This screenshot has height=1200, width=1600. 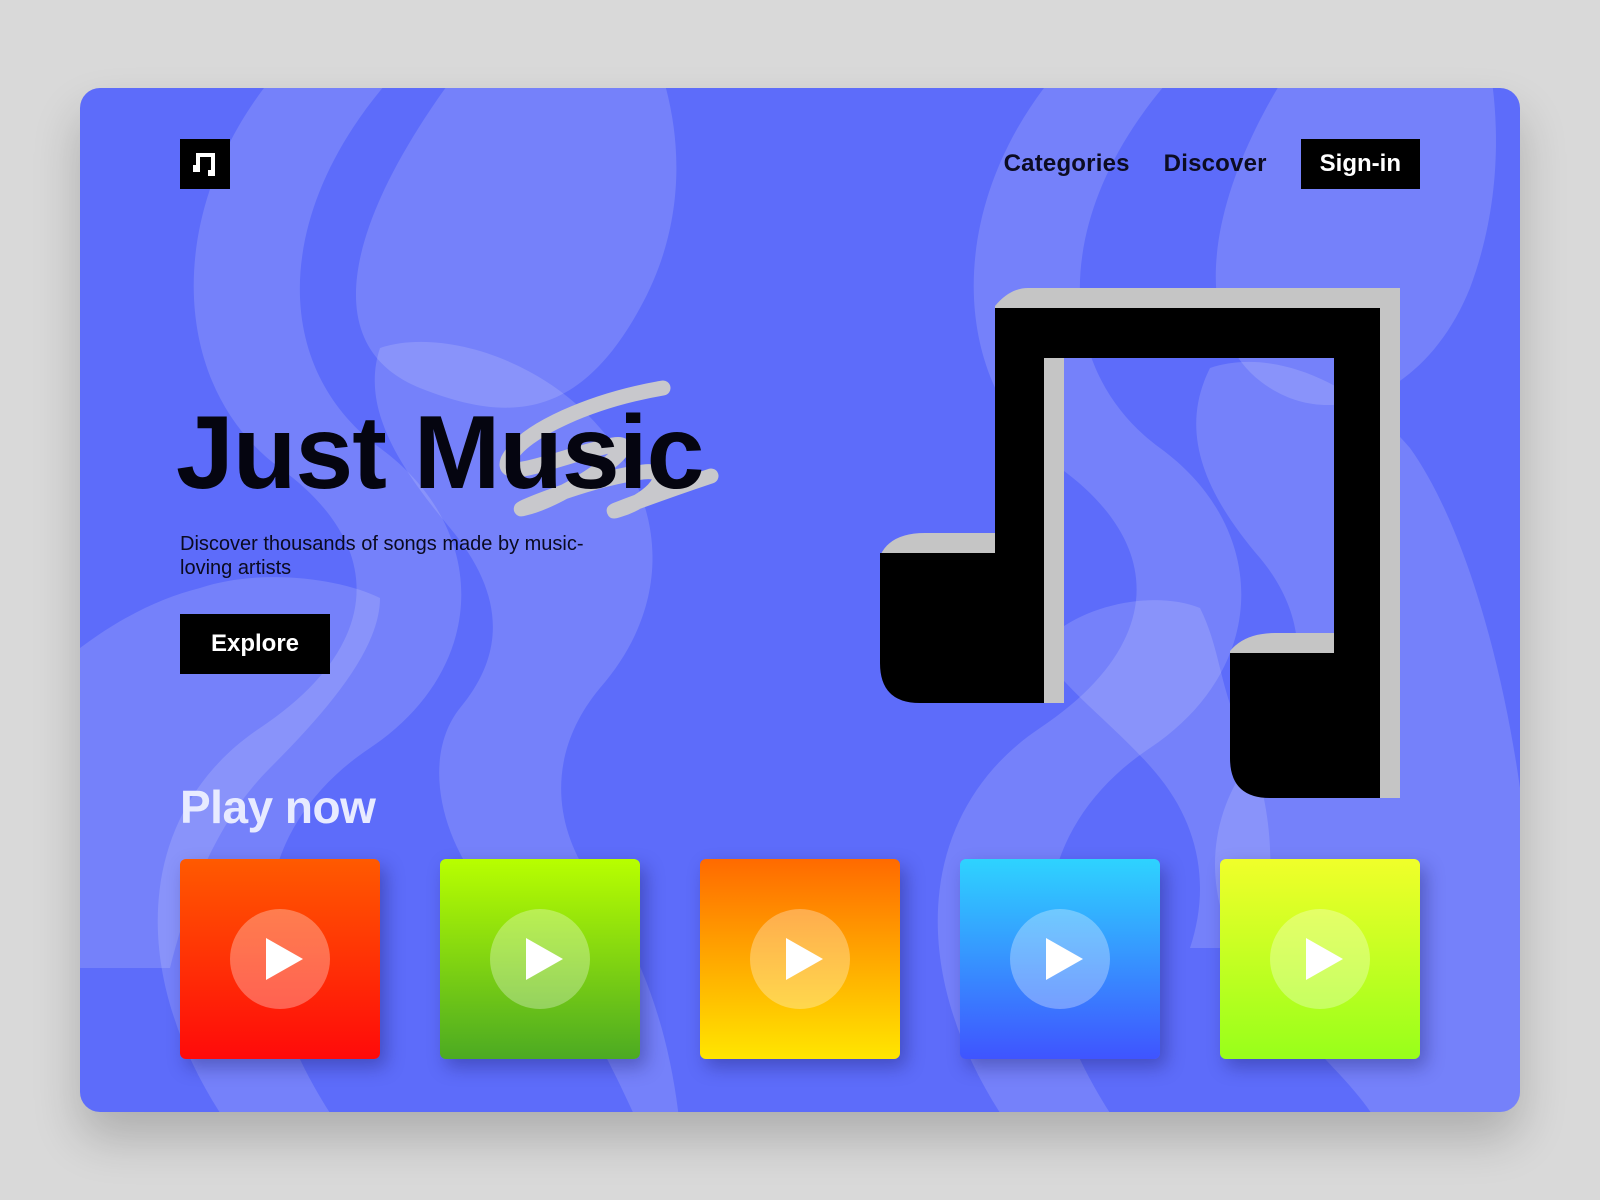 What do you see at coordinates (1140, 543) in the screenshot?
I see `music-note-3d-icon` at bounding box center [1140, 543].